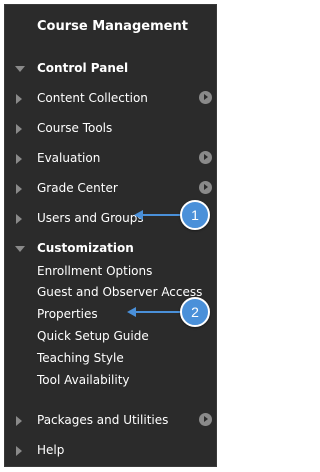 The width and height of the screenshot is (320, 472). Describe the element at coordinates (67, 314) in the screenshot. I see `submenu-properties: Properties` at that location.